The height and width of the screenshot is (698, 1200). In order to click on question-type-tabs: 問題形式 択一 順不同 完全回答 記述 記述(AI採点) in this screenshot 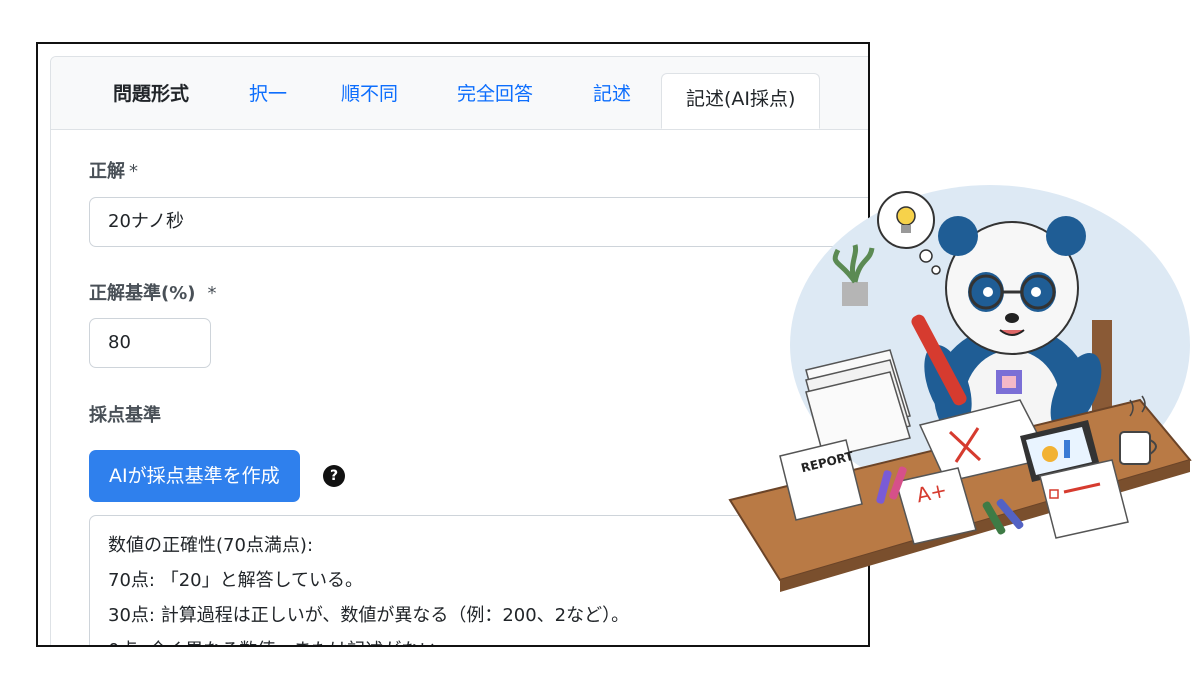, I will do `click(459, 93)`.